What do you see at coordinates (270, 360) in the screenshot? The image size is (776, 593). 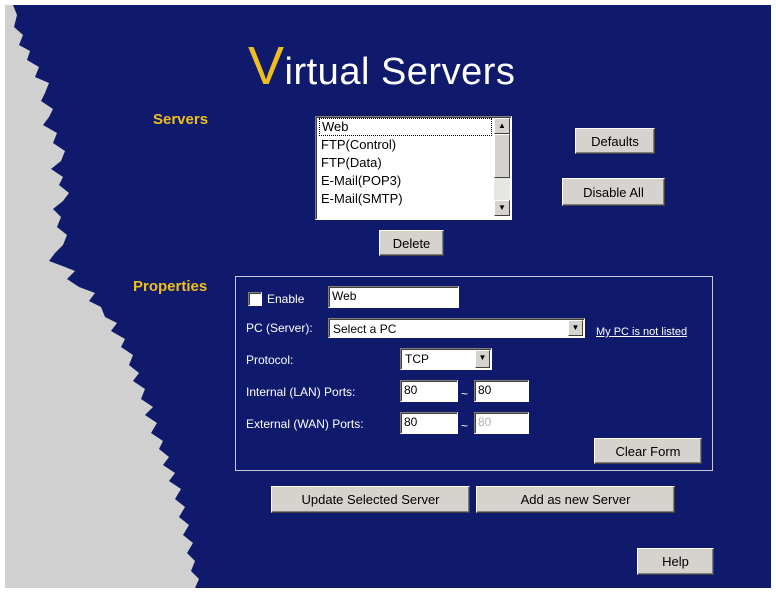 I see `protocol-label: Protocol:` at bounding box center [270, 360].